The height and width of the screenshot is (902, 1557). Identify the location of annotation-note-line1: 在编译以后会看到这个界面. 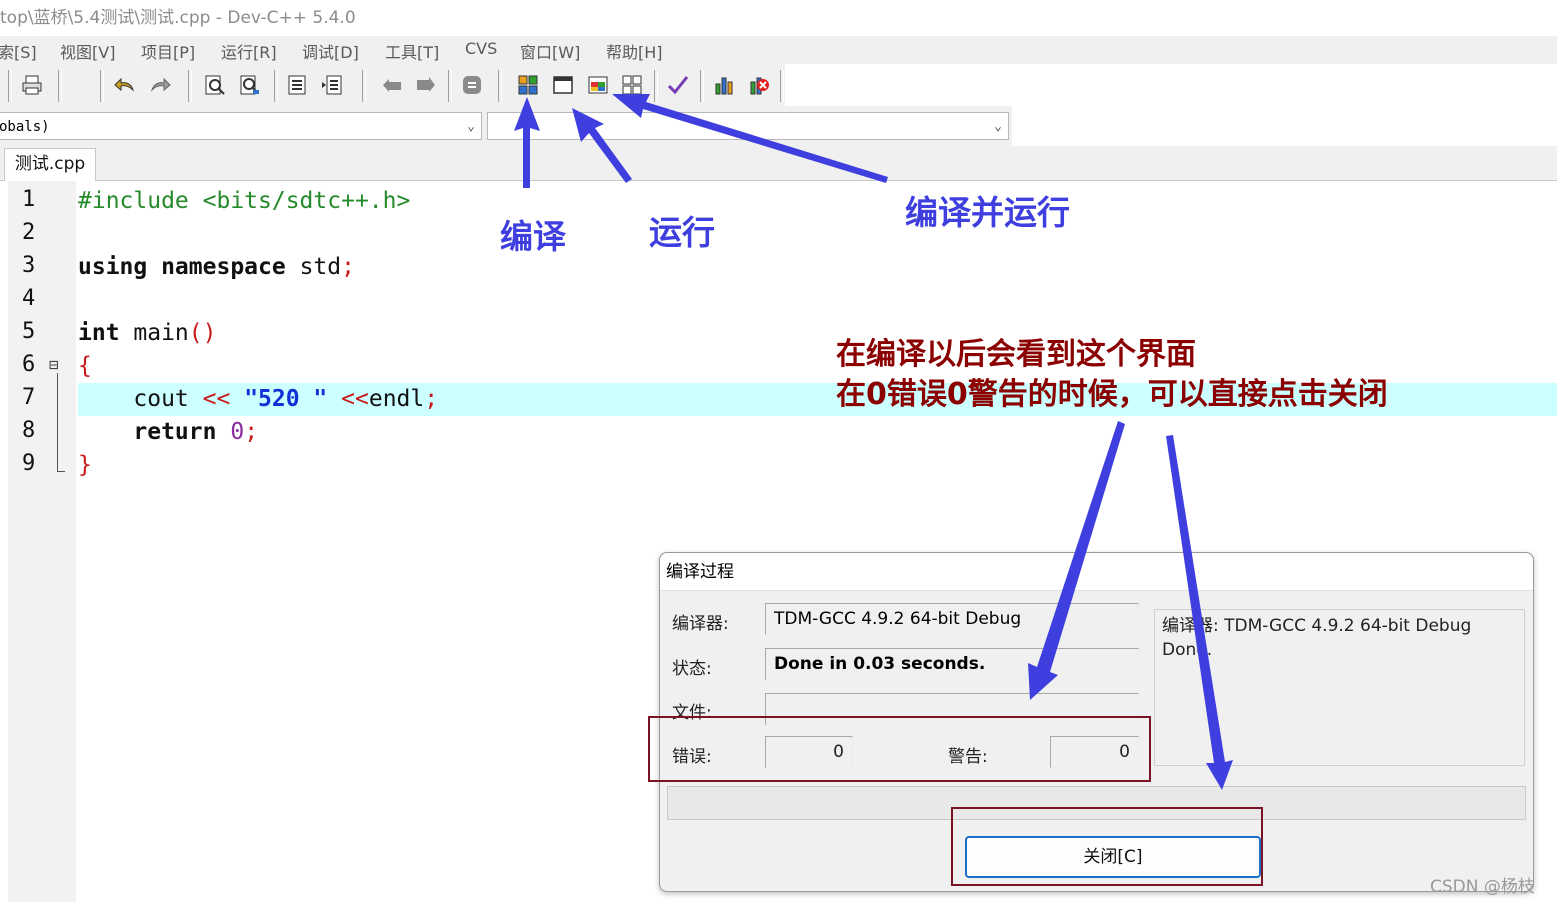
(1016, 354).